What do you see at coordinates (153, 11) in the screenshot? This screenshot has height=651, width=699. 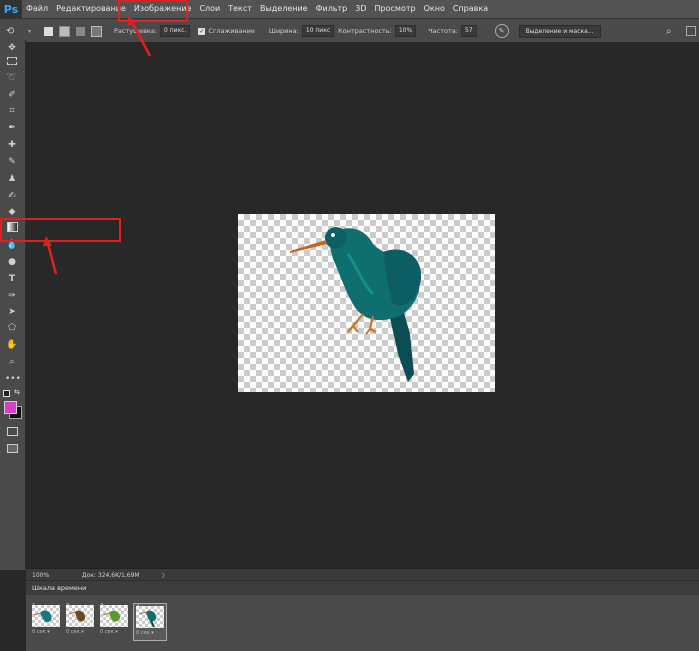 I see `annotation-box-image-menu` at bounding box center [153, 11].